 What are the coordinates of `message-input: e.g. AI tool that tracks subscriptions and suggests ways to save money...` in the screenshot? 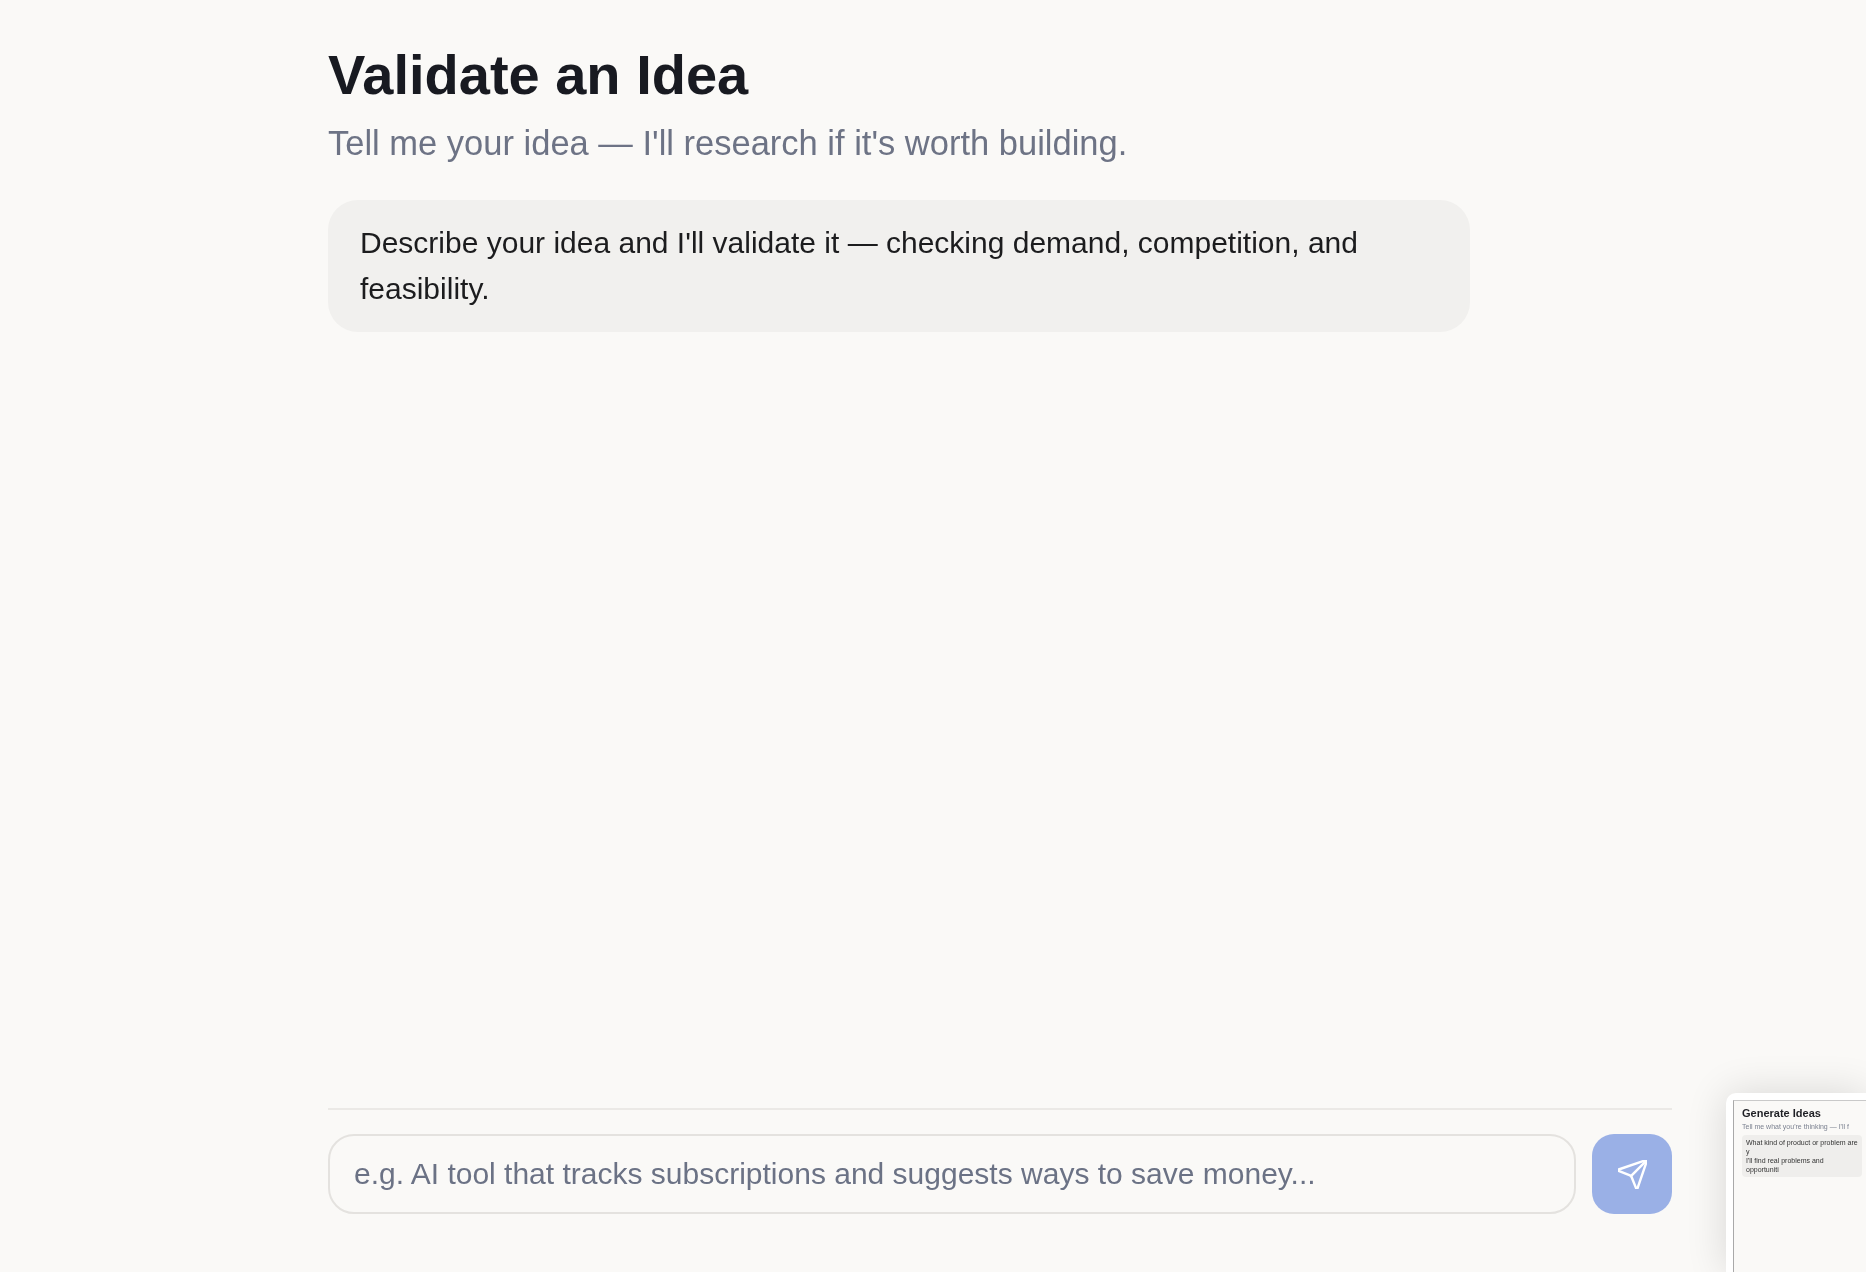 It's located at (952, 1174).